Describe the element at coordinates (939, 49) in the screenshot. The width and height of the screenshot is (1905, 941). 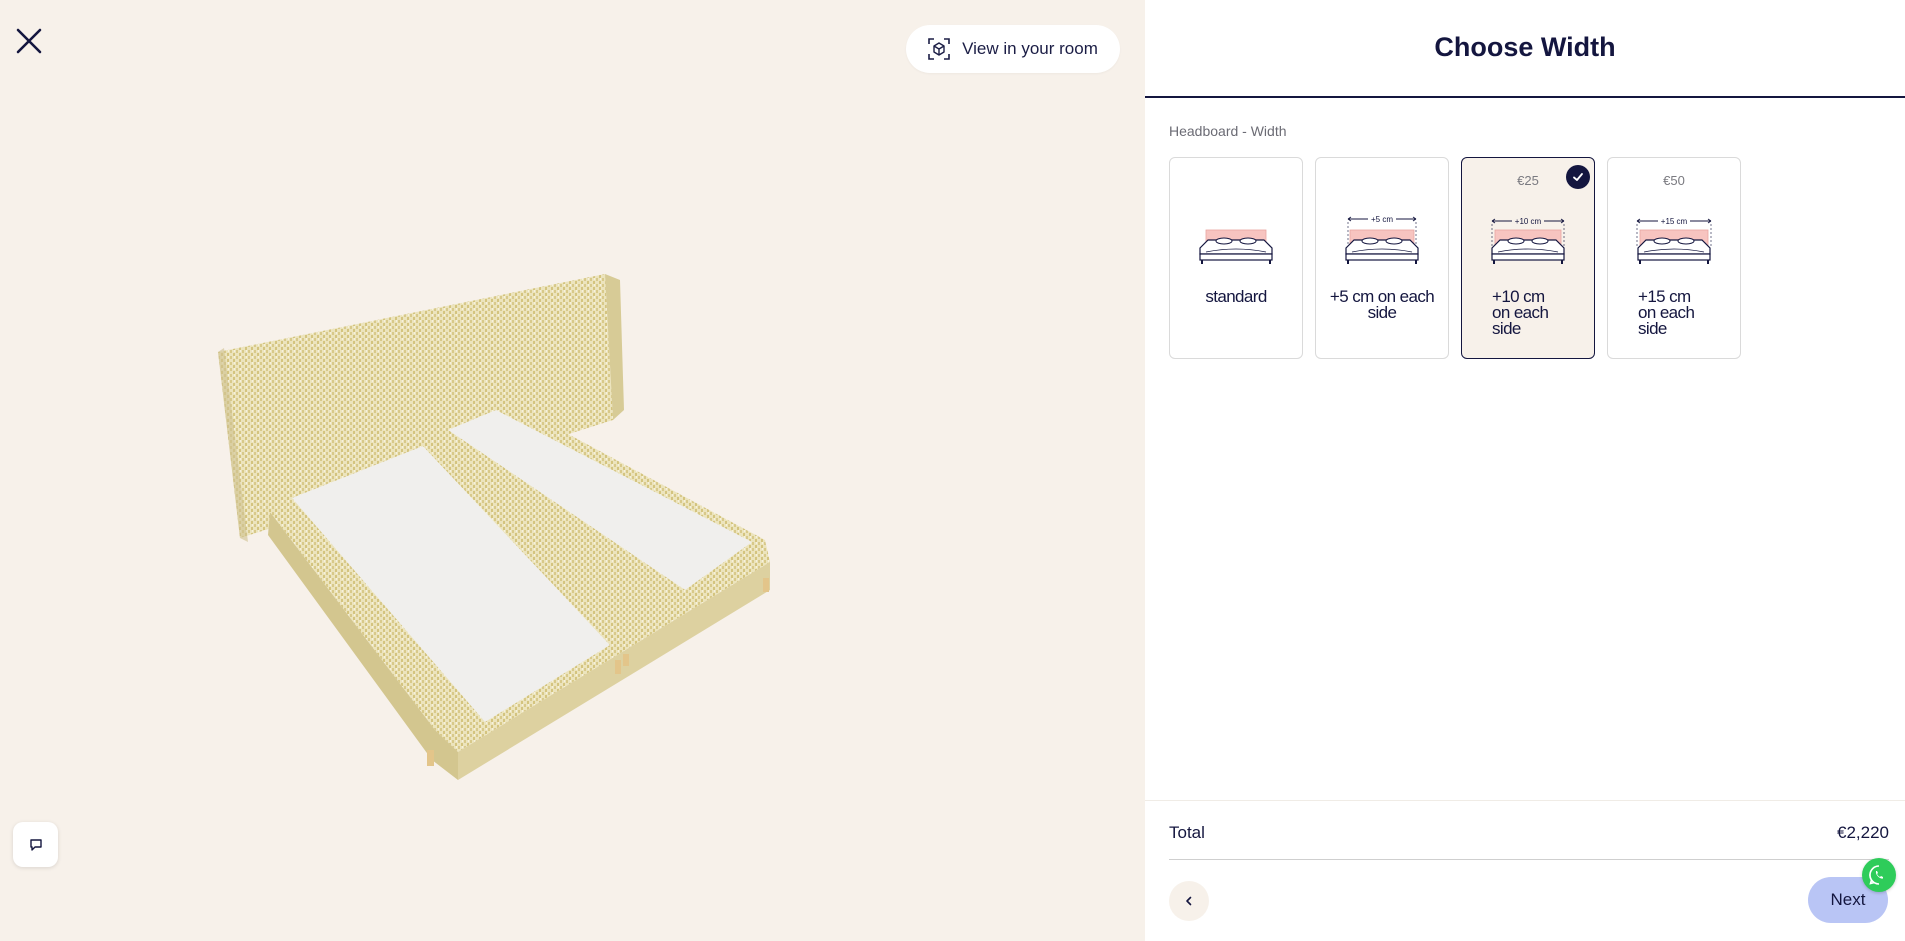
I see `ar-cube-icon` at that location.